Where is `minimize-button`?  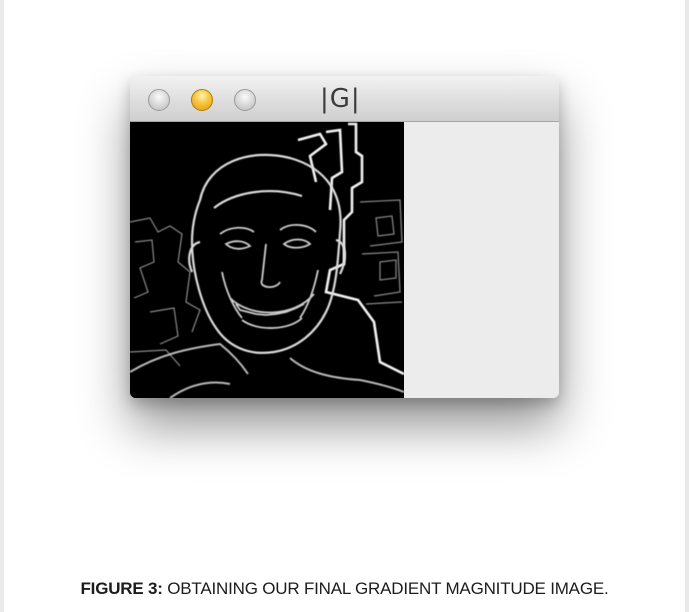 minimize-button is located at coordinates (202, 100).